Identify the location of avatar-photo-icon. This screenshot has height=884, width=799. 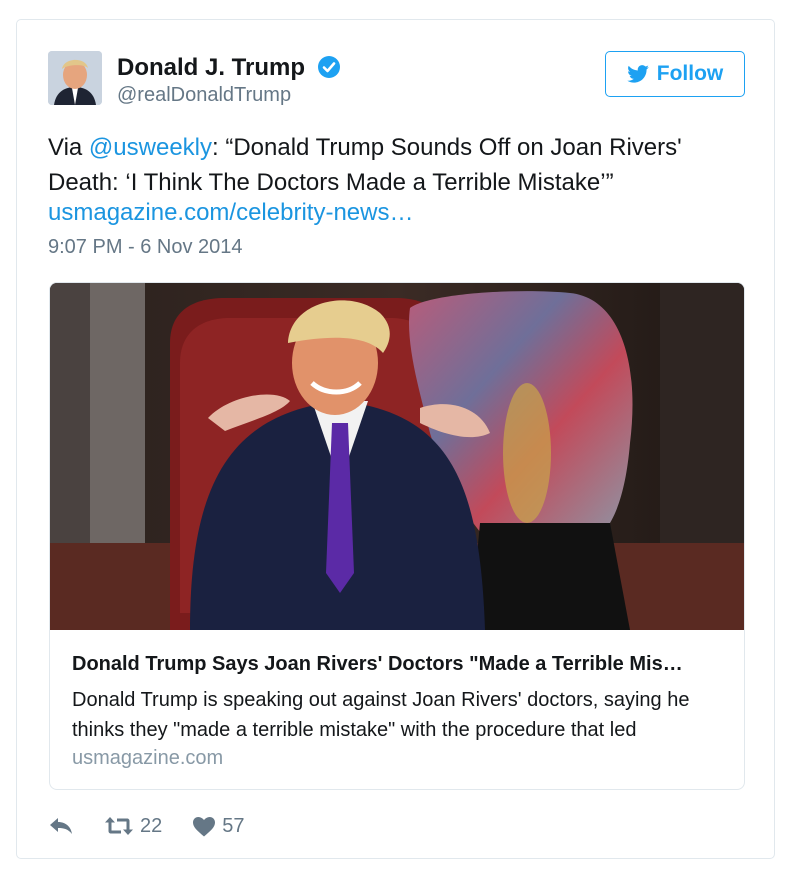
(75, 78).